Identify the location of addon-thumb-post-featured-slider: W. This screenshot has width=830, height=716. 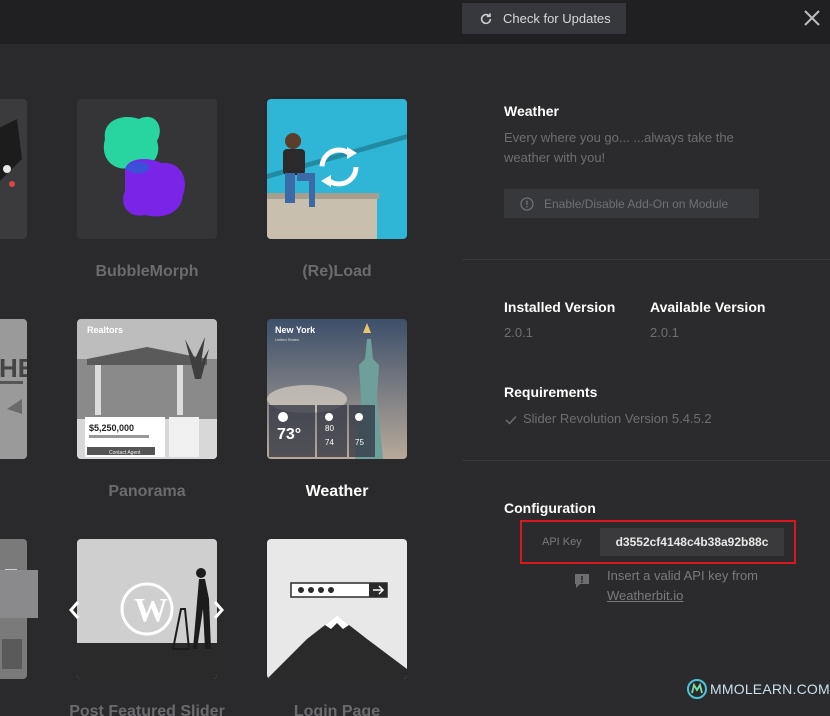
(147, 609).